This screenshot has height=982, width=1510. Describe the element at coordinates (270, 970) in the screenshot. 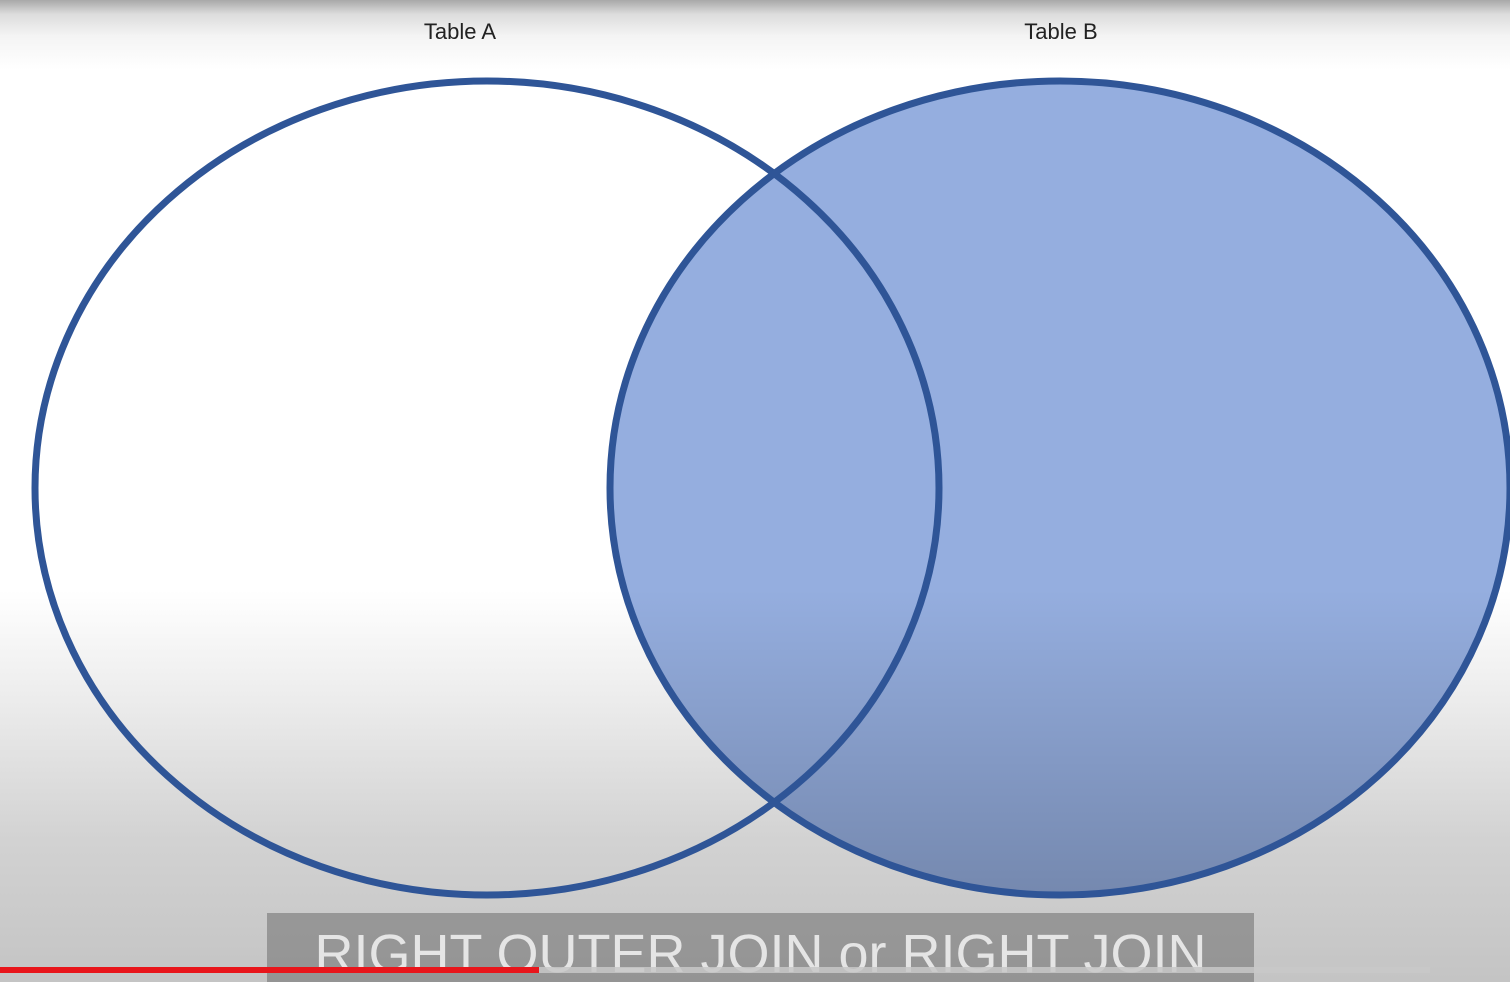

I see `video-progress-played` at that location.